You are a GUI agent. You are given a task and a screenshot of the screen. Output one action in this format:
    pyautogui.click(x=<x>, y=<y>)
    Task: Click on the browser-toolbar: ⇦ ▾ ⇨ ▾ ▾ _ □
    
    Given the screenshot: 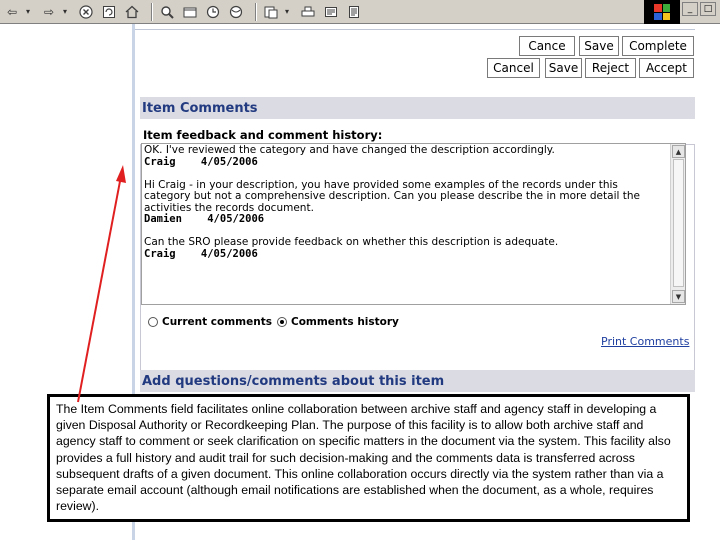 What is the action you would take?
    pyautogui.click(x=360, y=12)
    